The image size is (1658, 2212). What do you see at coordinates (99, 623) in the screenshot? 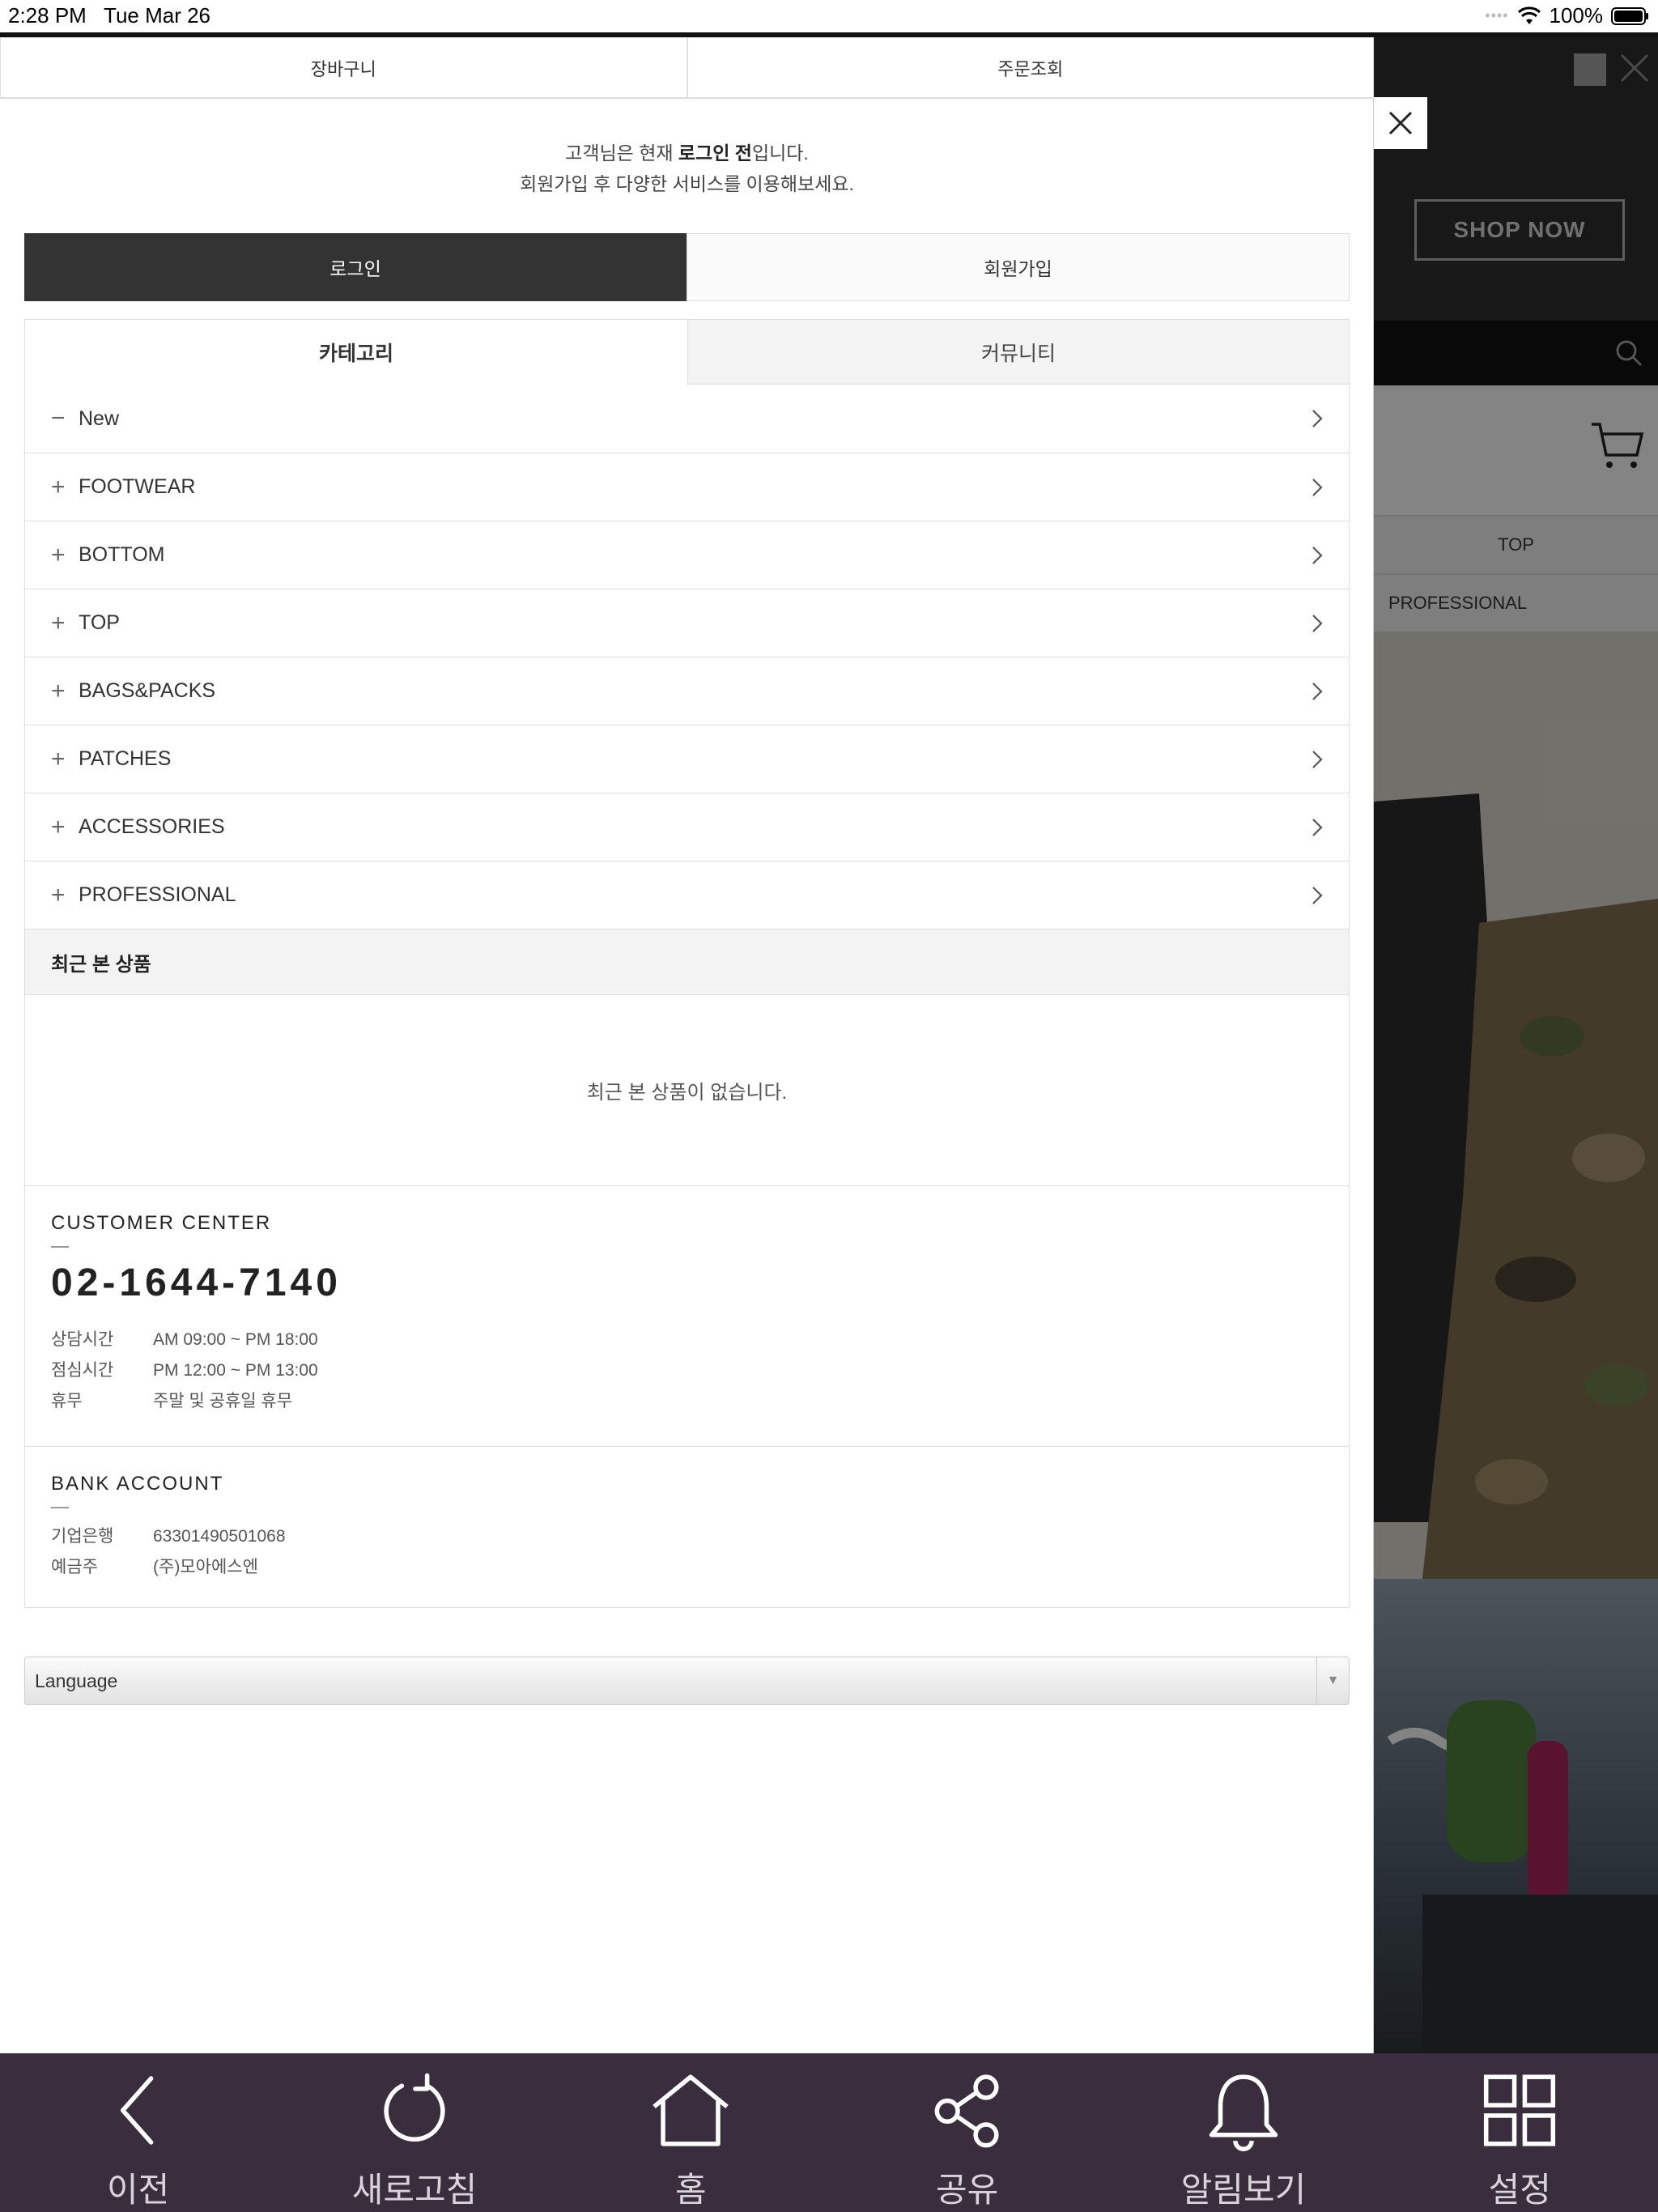
I see `category-label: TOP` at bounding box center [99, 623].